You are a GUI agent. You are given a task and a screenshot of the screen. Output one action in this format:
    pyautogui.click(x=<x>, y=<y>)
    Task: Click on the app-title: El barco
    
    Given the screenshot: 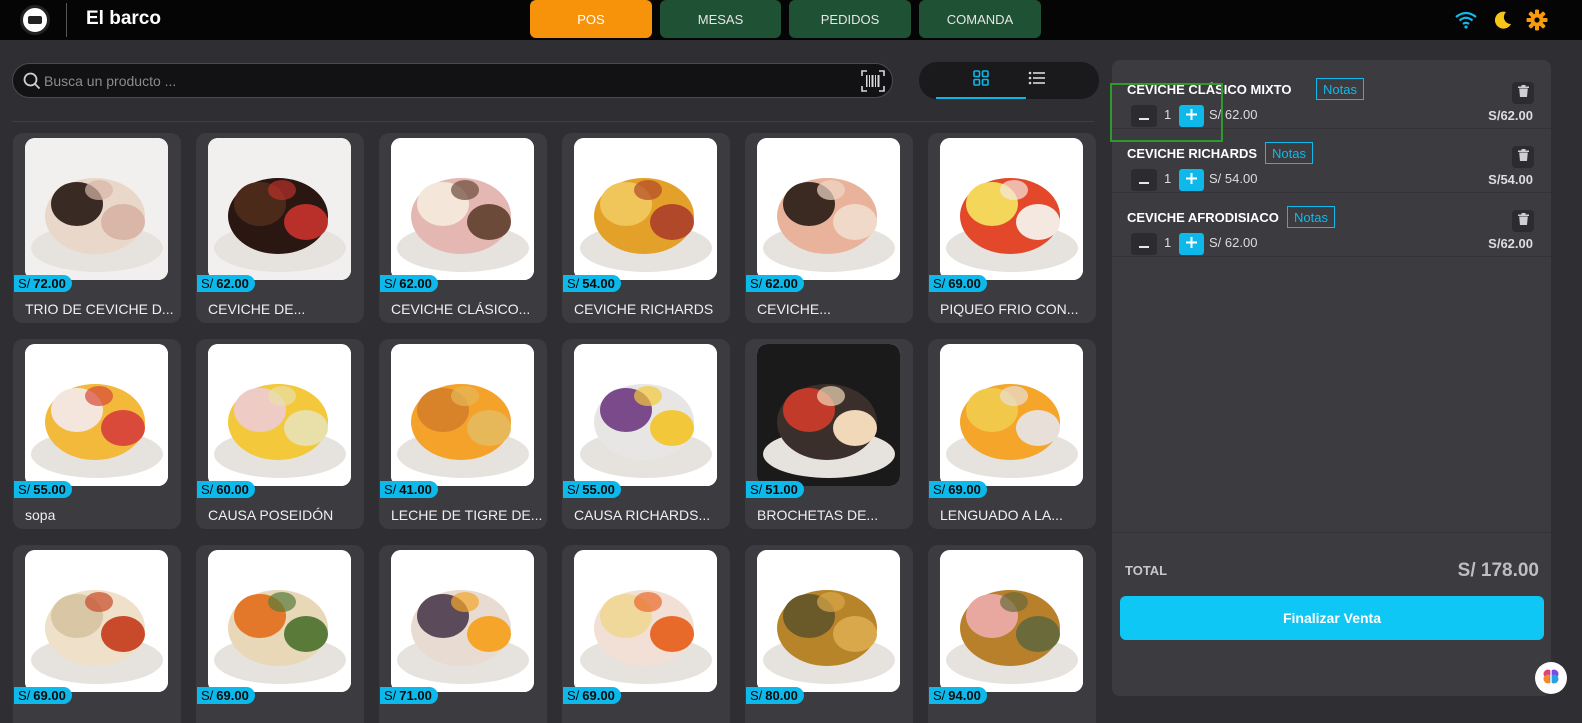 What is the action you would take?
    pyautogui.click(x=123, y=18)
    